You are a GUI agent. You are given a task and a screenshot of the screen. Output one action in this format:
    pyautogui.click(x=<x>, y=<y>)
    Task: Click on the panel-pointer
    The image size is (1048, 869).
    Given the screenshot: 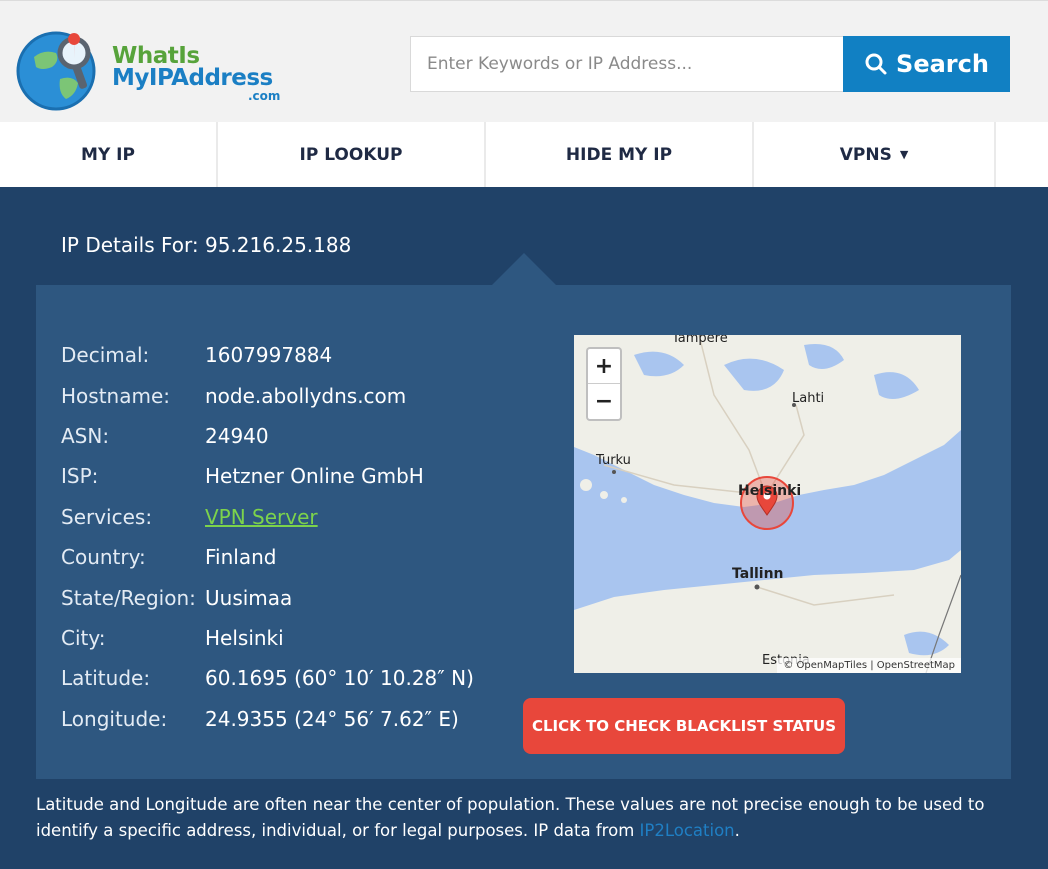 What is the action you would take?
    pyautogui.click(x=524, y=269)
    